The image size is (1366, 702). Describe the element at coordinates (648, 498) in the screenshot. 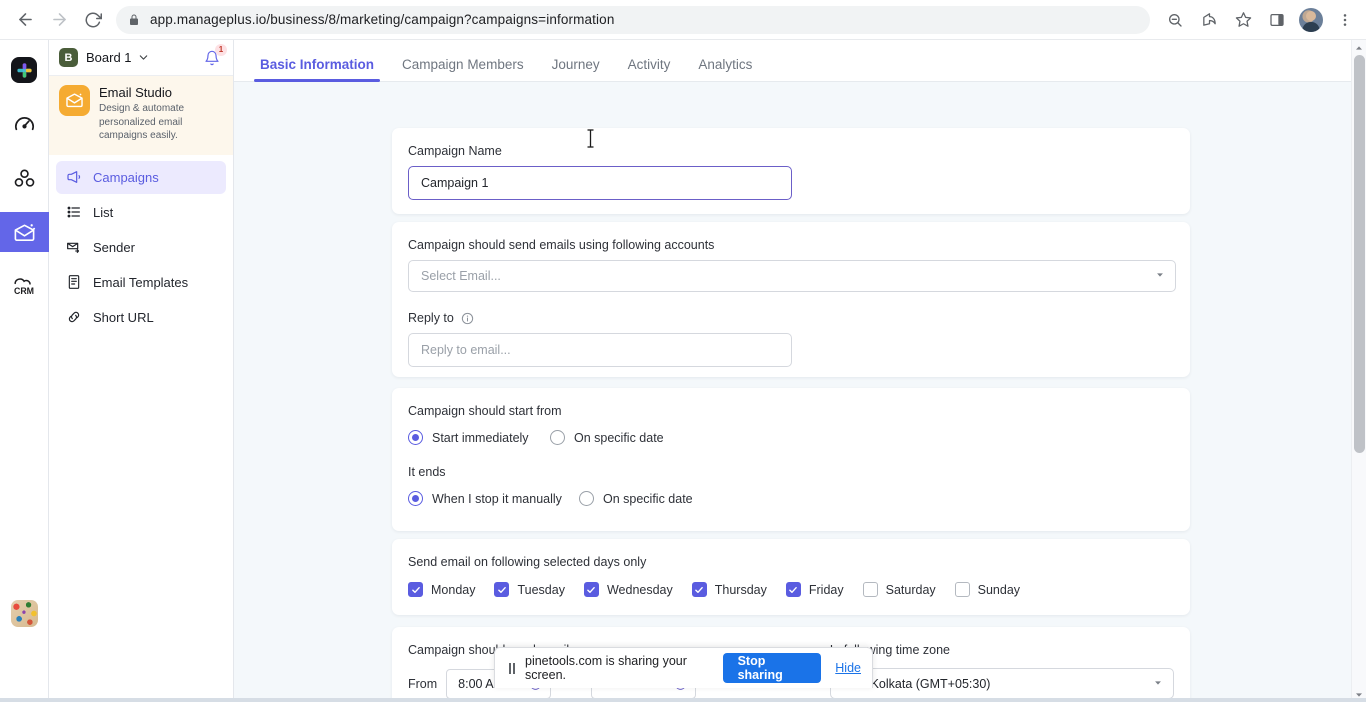

I see `radio-label: On specific date` at that location.